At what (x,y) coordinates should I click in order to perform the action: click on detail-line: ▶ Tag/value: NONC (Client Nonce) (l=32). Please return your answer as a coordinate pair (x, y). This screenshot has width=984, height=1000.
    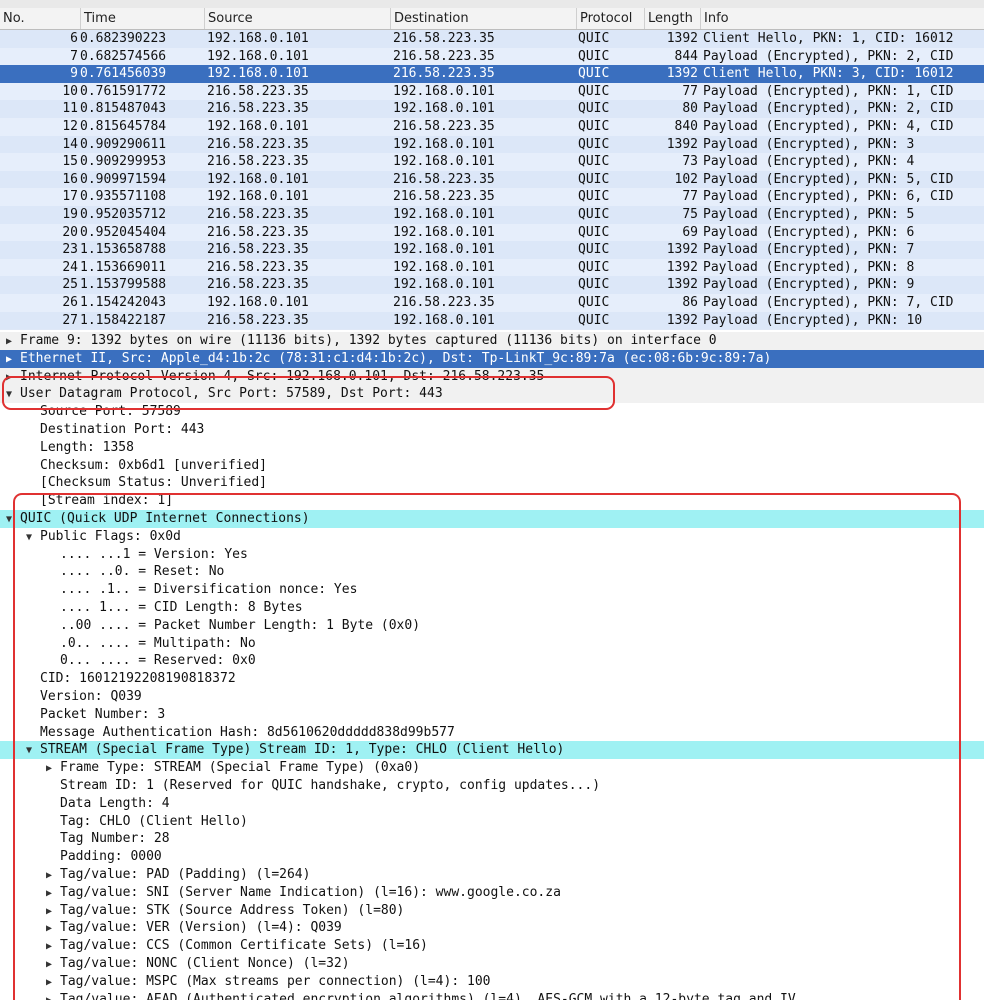
    Looking at the image, I should click on (492, 964).